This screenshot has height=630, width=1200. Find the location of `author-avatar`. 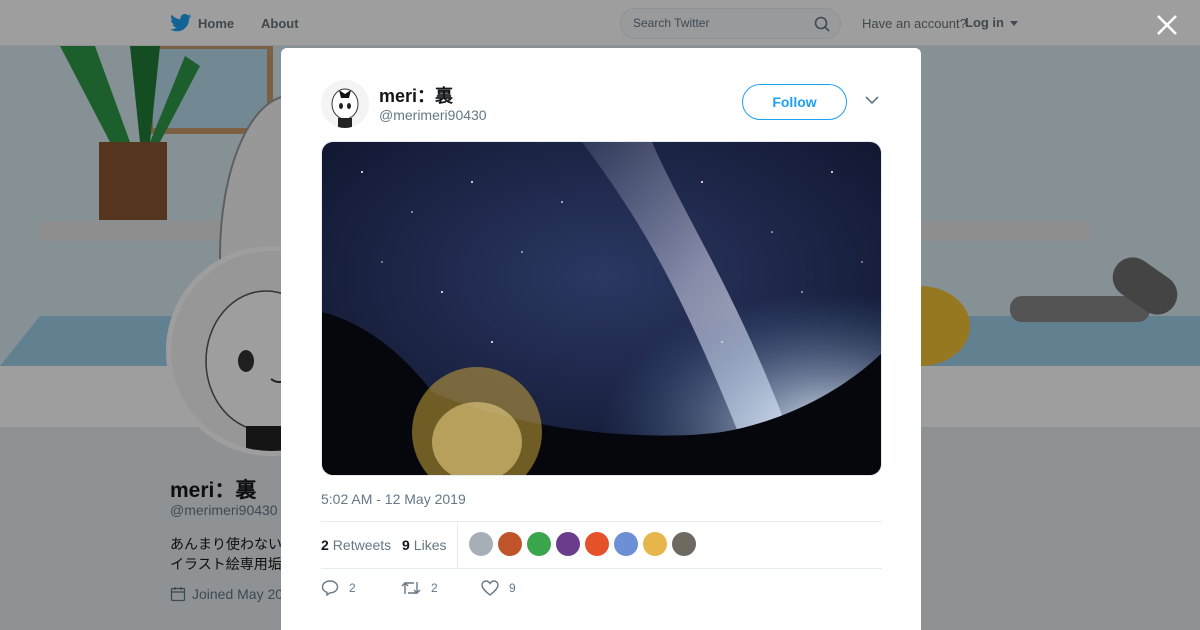

author-avatar is located at coordinates (345, 104).